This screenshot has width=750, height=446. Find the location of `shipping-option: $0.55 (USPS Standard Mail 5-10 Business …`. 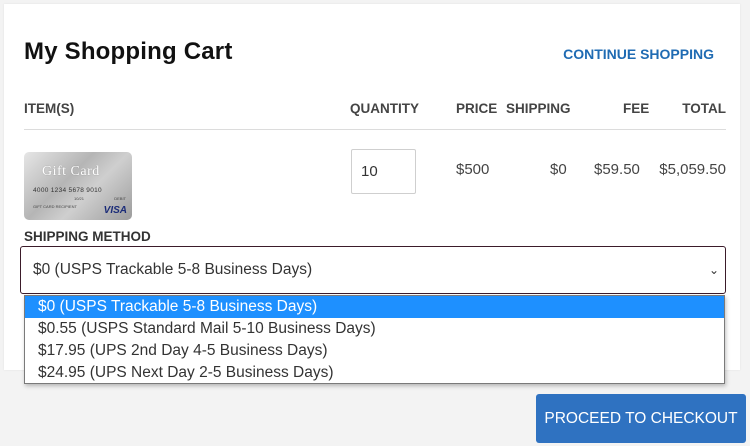

shipping-option: $0.55 (USPS Standard Mail 5-10 Business … is located at coordinates (374, 329).